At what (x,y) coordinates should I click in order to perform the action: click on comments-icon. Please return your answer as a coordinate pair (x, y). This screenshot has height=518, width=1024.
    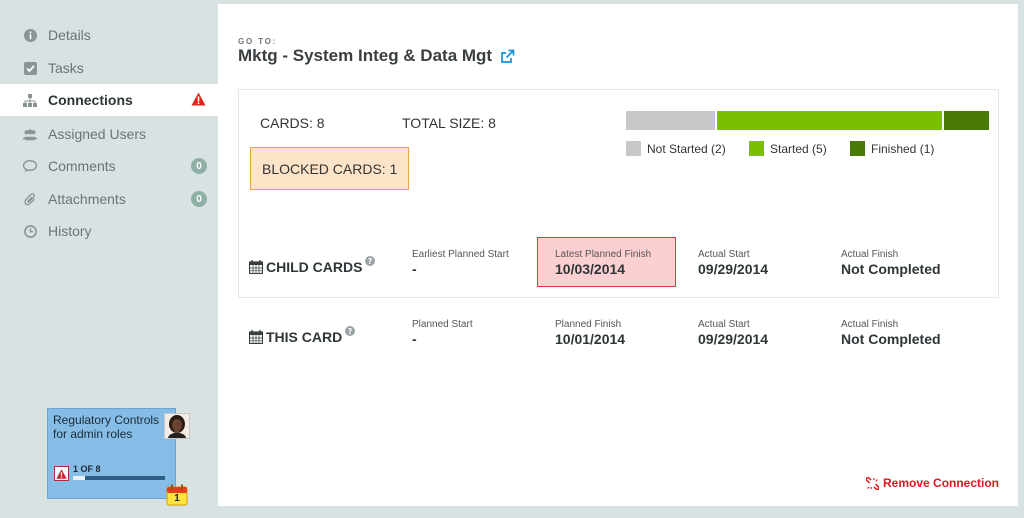
    Looking at the image, I should click on (30, 166).